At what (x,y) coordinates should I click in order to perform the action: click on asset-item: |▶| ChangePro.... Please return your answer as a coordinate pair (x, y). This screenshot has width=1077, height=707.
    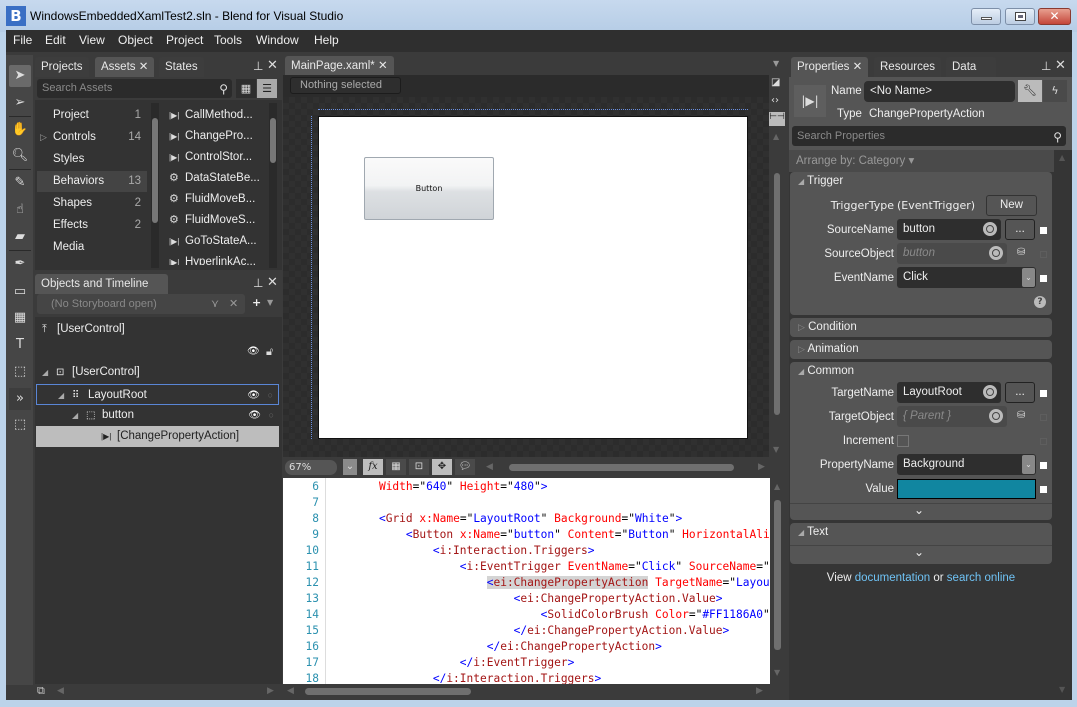
    Looking at the image, I should click on (211, 136).